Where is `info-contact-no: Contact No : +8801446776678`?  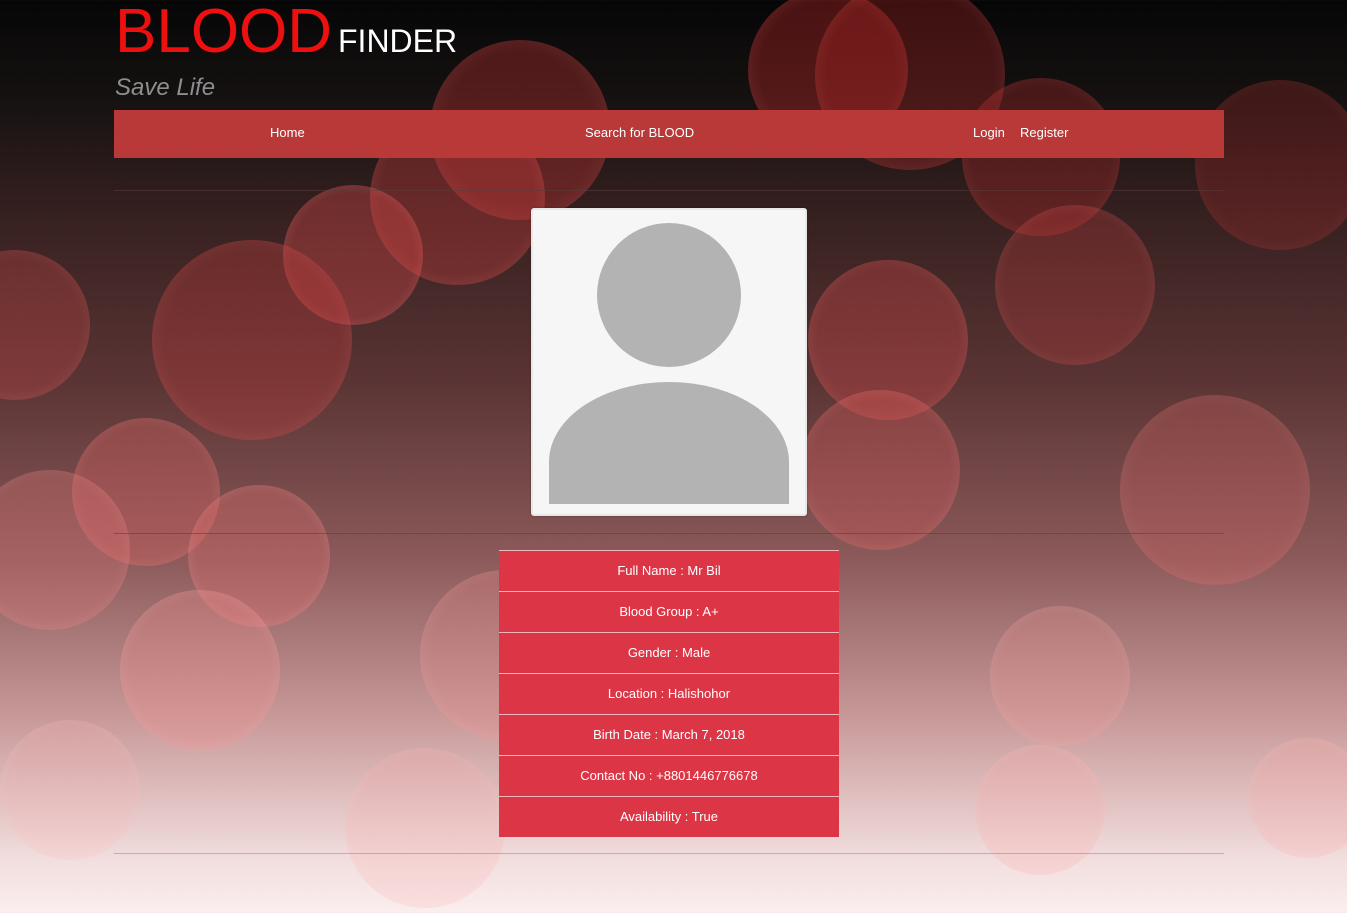 info-contact-no: Contact No : +8801446776678 is located at coordinates (669, 775).